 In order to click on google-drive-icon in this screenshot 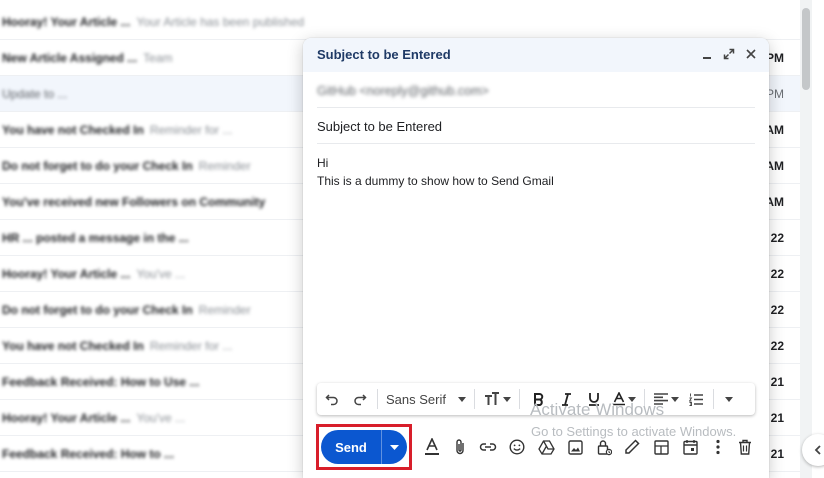, I will do `click(546, 447)`.